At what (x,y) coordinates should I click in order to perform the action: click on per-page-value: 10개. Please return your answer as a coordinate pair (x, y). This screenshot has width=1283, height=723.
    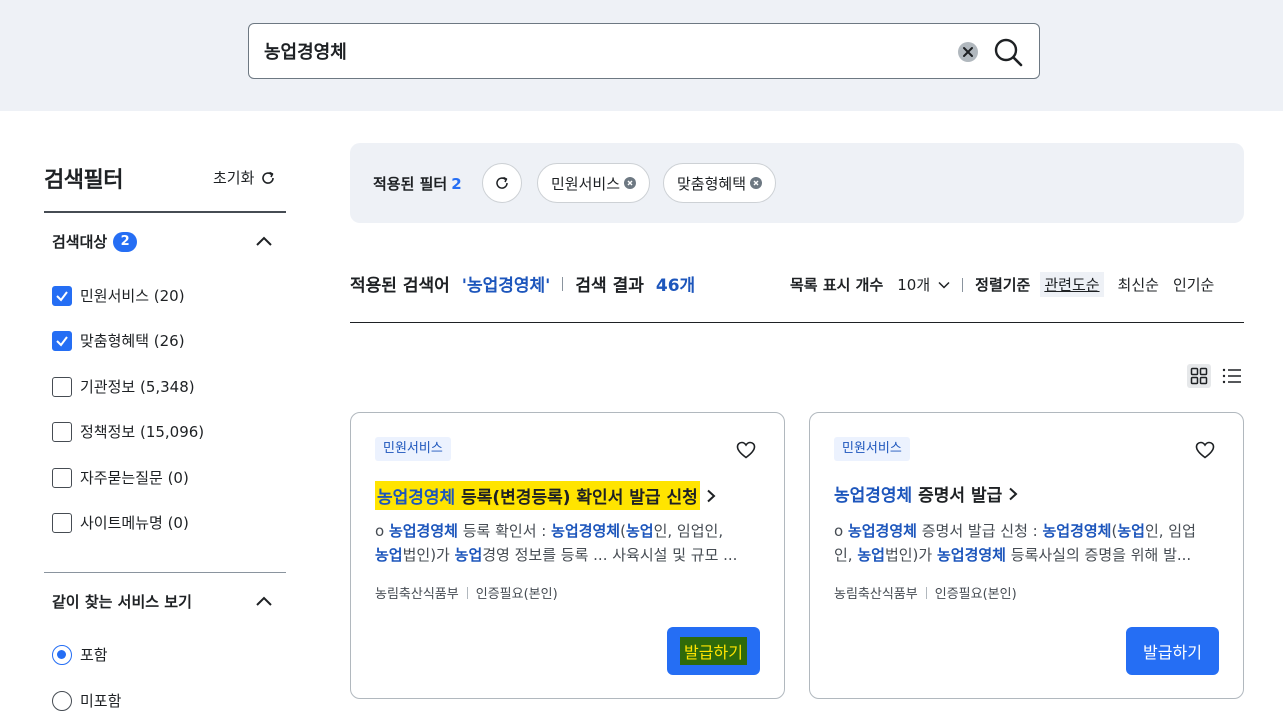
    Looking at the image, I should click on (914, 285).